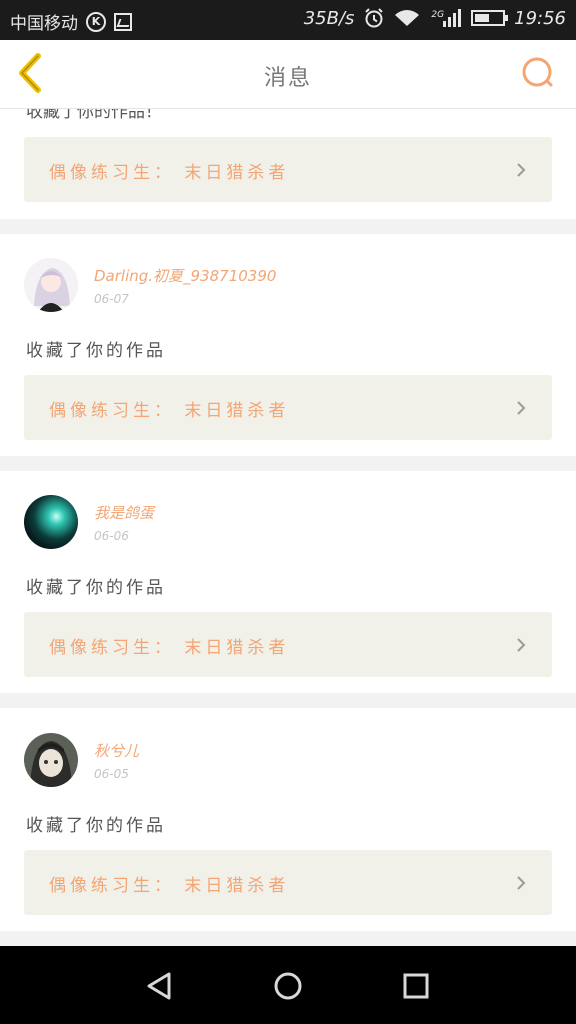 The height and width of the screenshot is (1024, 576). What do you see at coordinates (374, 18) in the screenshot?
I see `alarm-icon` at bounding box center [374, 18].